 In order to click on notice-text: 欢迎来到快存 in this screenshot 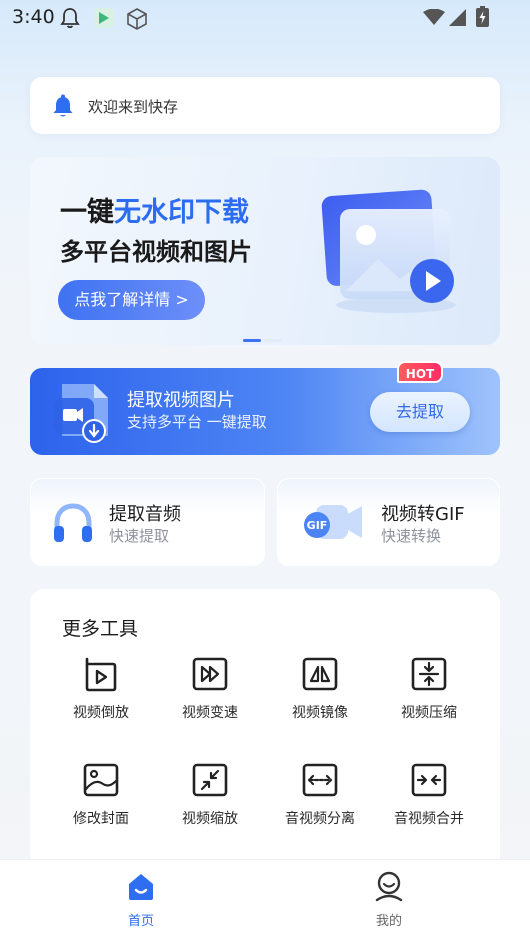, I will do `click(133, 107)`.